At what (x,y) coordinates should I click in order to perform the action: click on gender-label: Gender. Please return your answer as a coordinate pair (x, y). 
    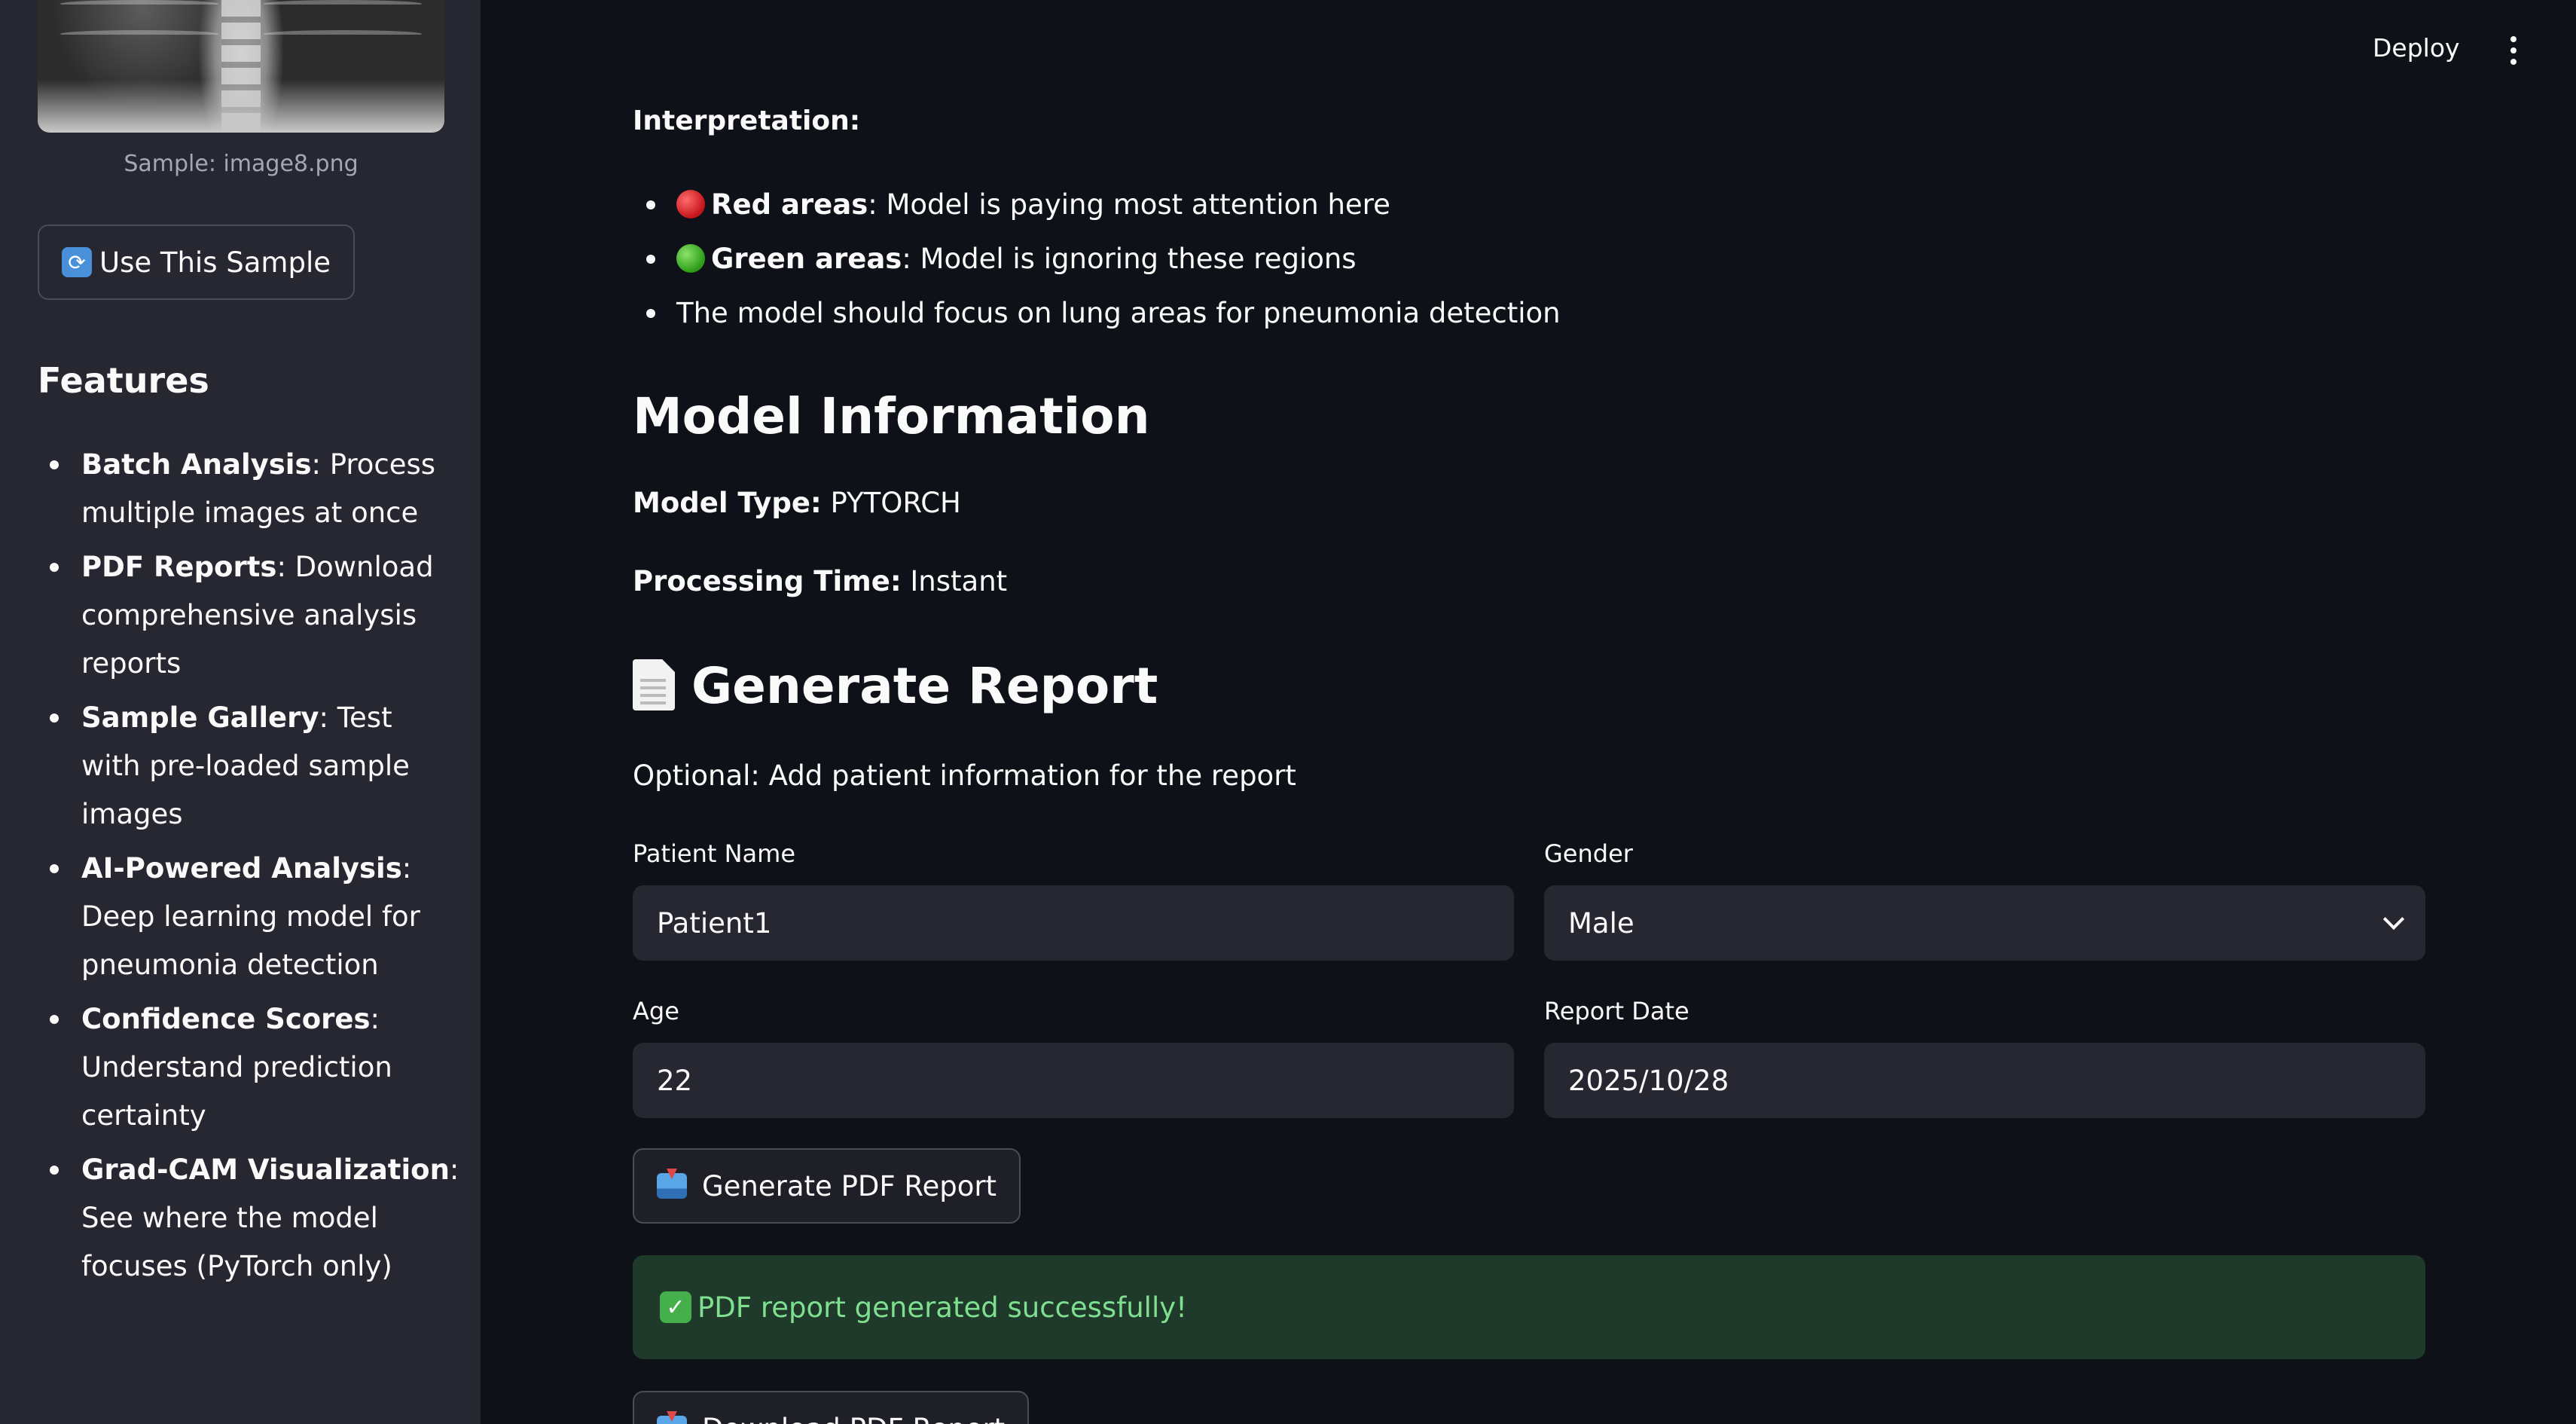
    Looking at the image, I should click on (1589, 854).